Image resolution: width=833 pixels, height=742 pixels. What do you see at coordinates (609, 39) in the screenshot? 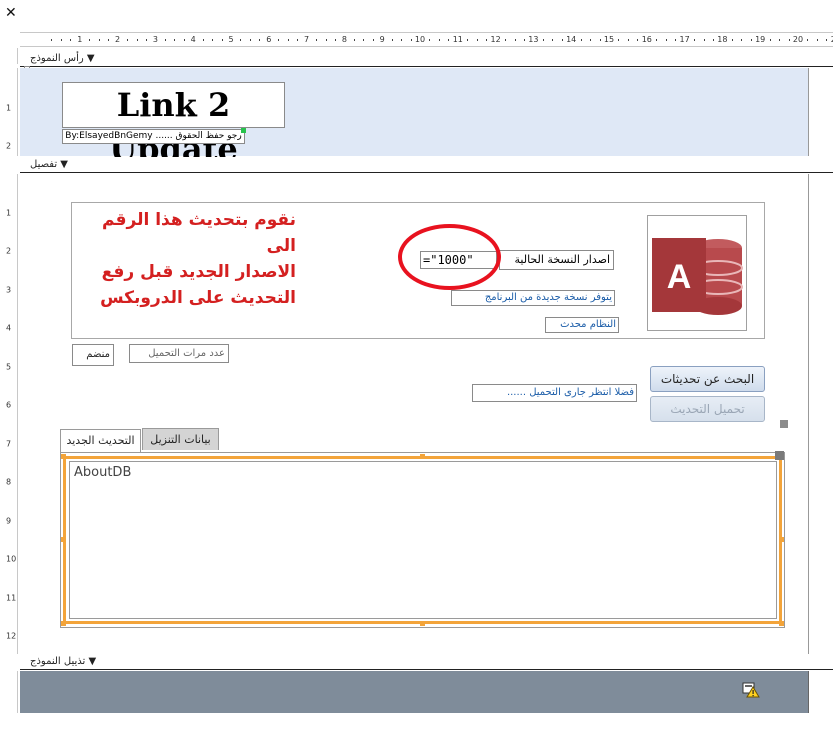
I see `ruler-number: 15` at bounding box center [609, 39].